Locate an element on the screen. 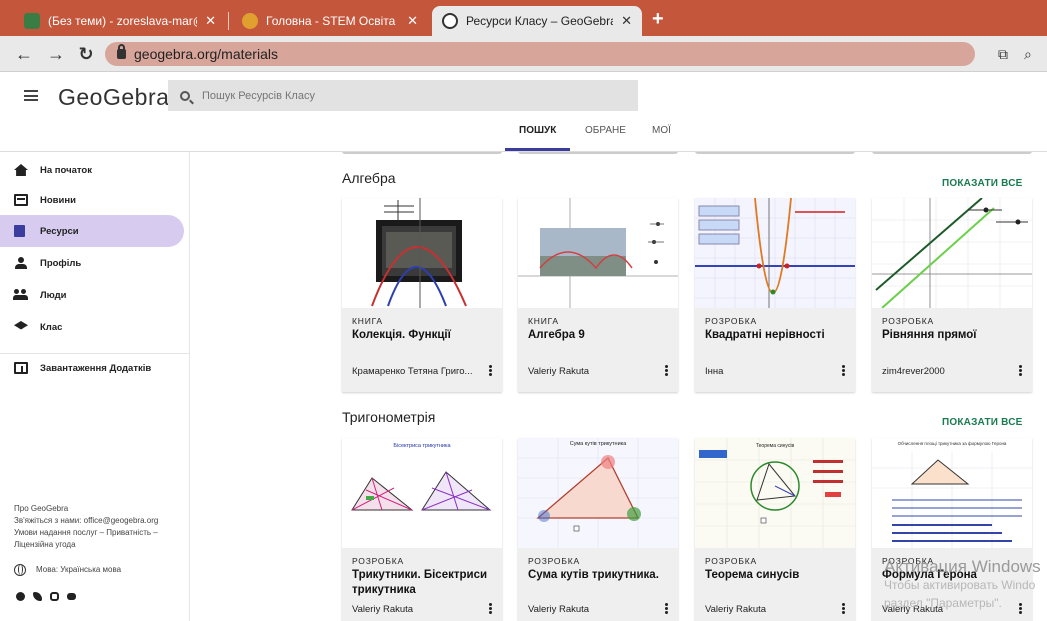  search-icon is located at coordinates (185, 95).